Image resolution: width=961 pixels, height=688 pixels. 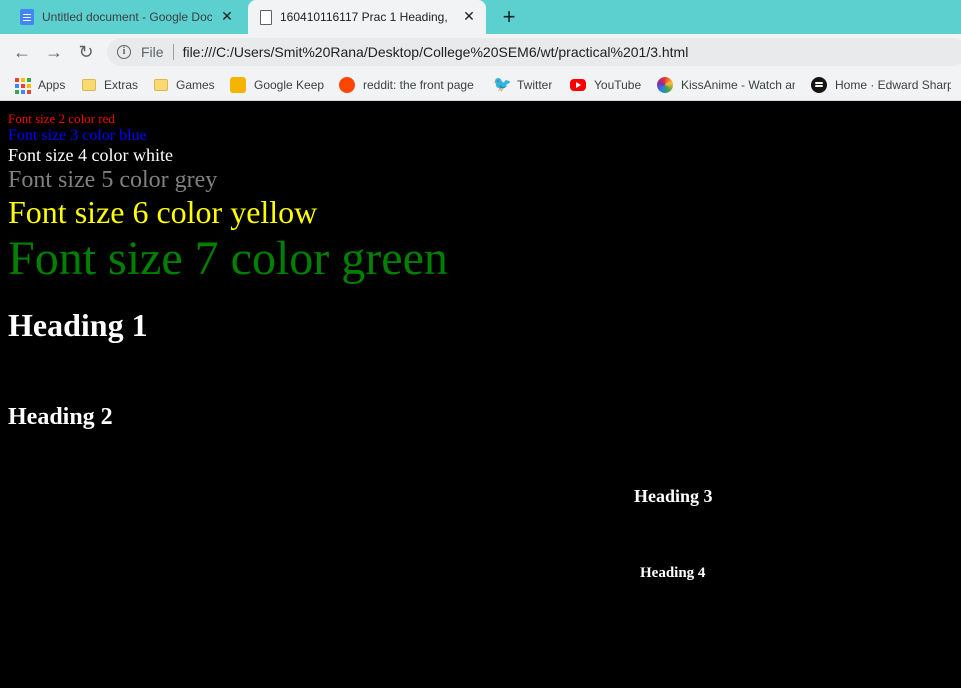 I want to click on bookmark-spotify: Home · Edward Sharp, so click(x=881, y=85).